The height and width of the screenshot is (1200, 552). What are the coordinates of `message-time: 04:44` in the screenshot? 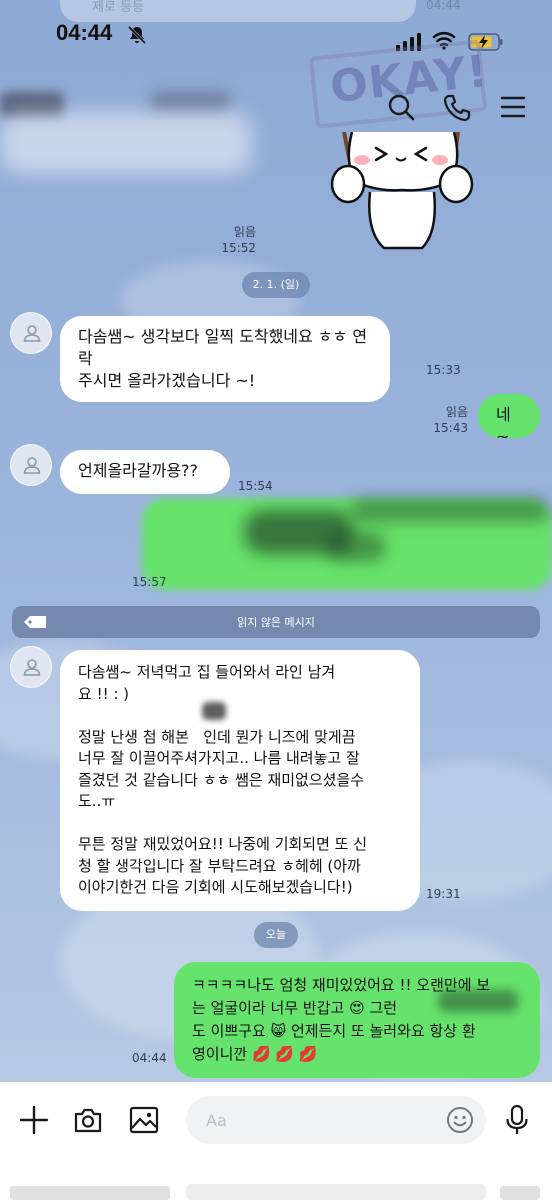 It's located at (149, 1058).